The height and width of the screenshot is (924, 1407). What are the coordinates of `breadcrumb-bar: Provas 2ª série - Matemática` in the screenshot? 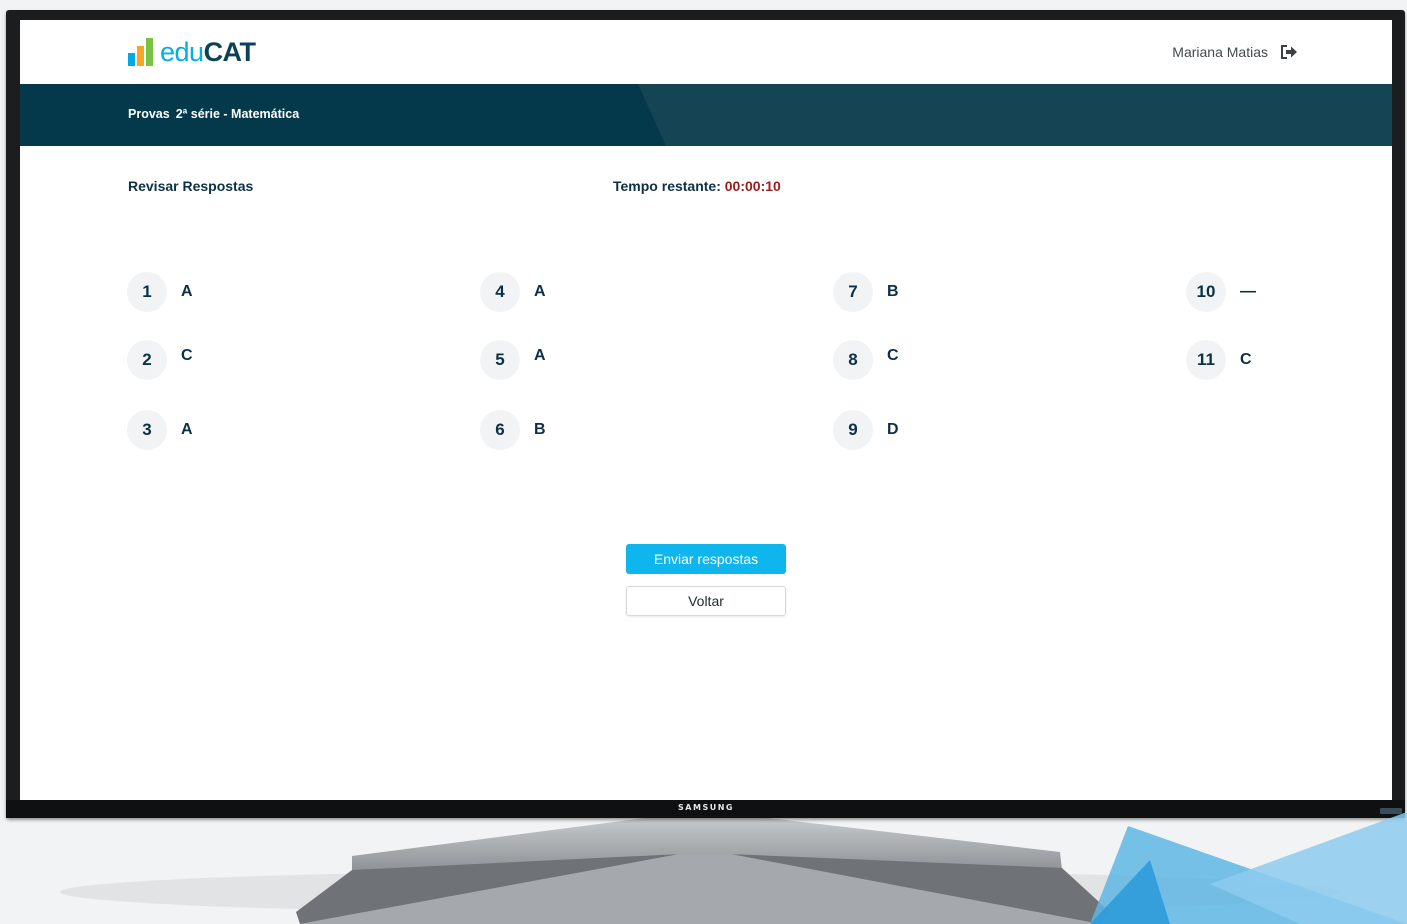 It's located at (706, 115).